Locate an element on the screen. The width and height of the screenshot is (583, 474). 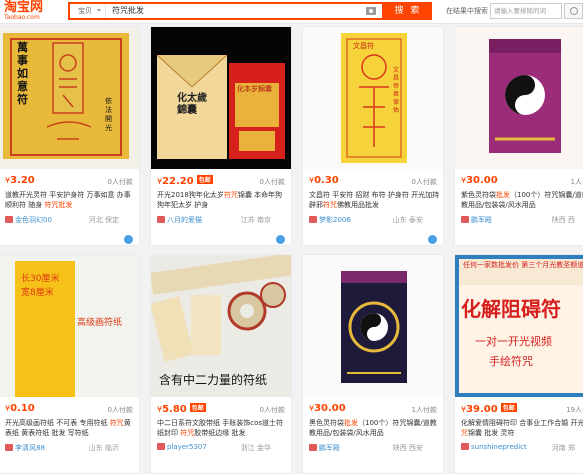
image-text: 化本岁錦囊 is located at coordinates (254, 89).